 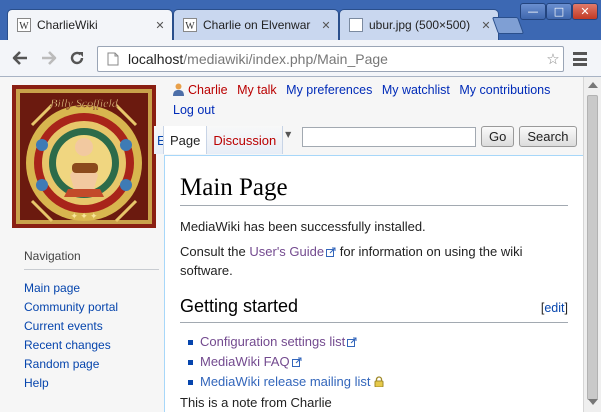 I want to click on users-guide-link: User's Guide, so click(x=286, y=251).